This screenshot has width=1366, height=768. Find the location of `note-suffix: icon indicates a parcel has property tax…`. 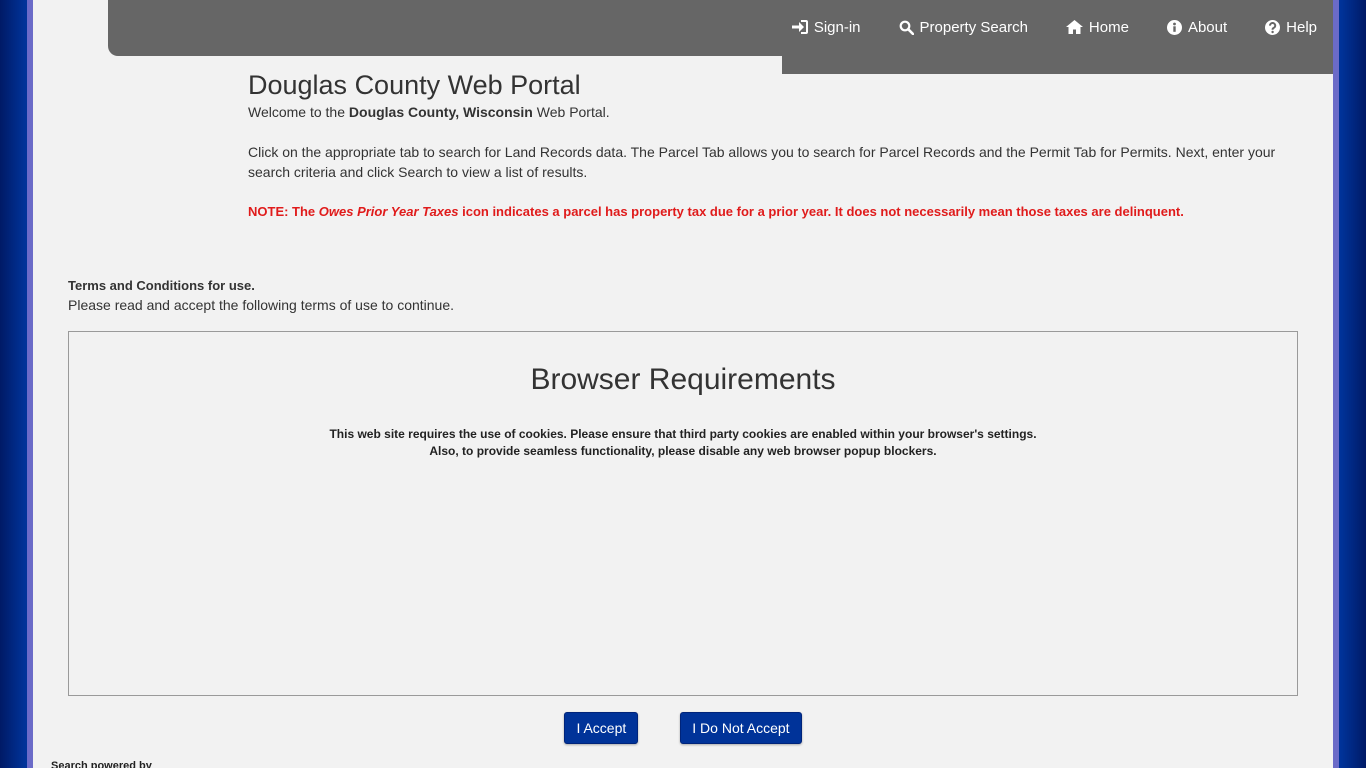

note-suffix: icon indicates a parcel has property tax… is located at coordinates (821, 211).